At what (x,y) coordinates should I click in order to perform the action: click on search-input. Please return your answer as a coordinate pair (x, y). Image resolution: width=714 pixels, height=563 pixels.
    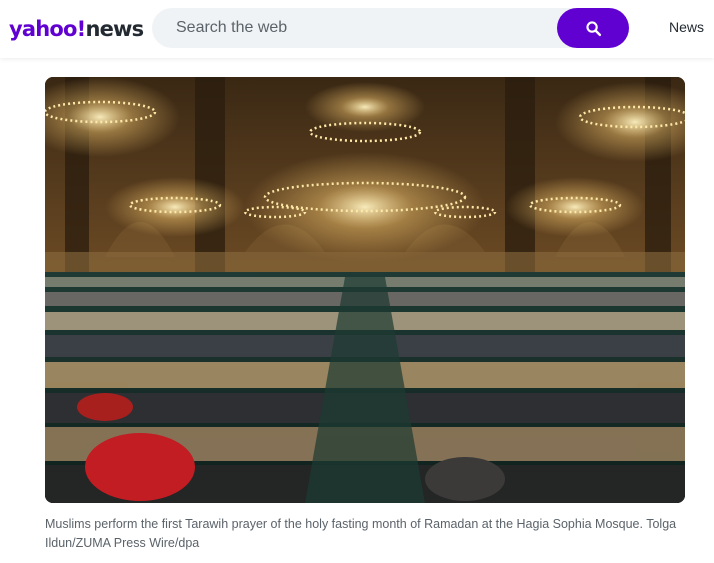
    Looking at the image, I should click on (352, 28).